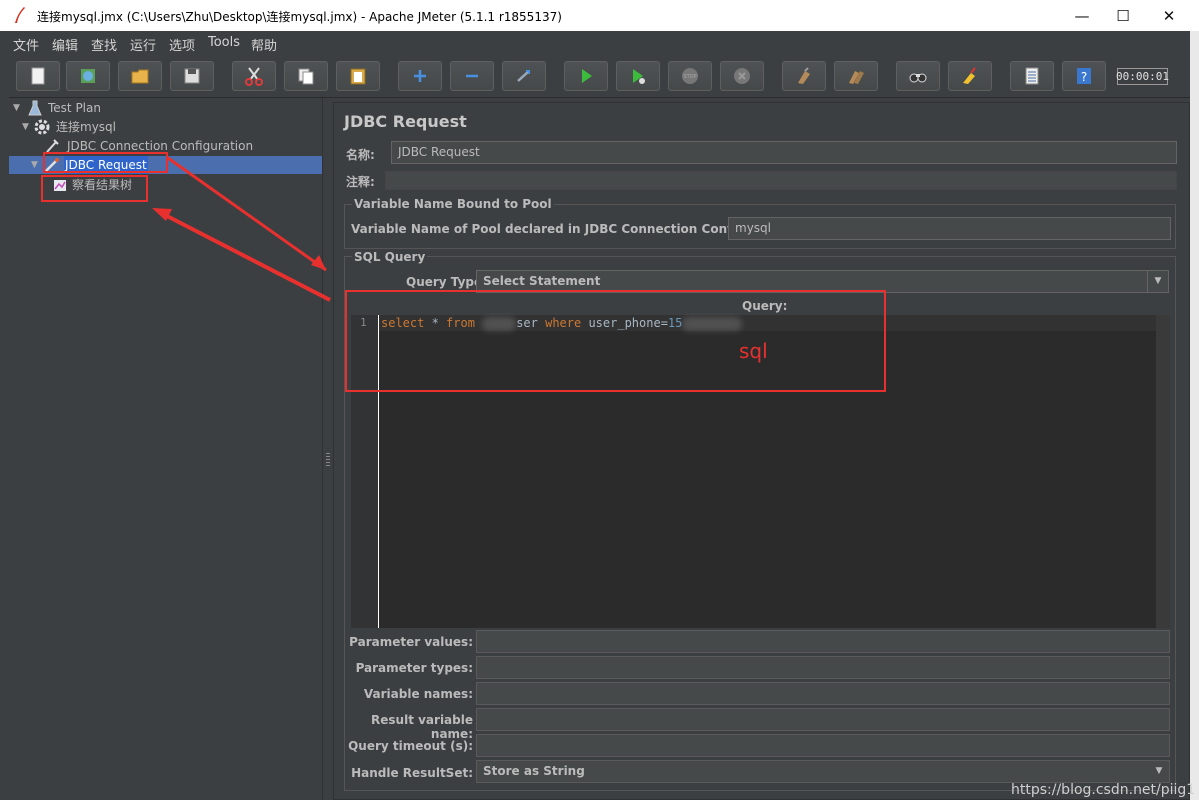  I want to click on paste-icon, so click(358, 76).